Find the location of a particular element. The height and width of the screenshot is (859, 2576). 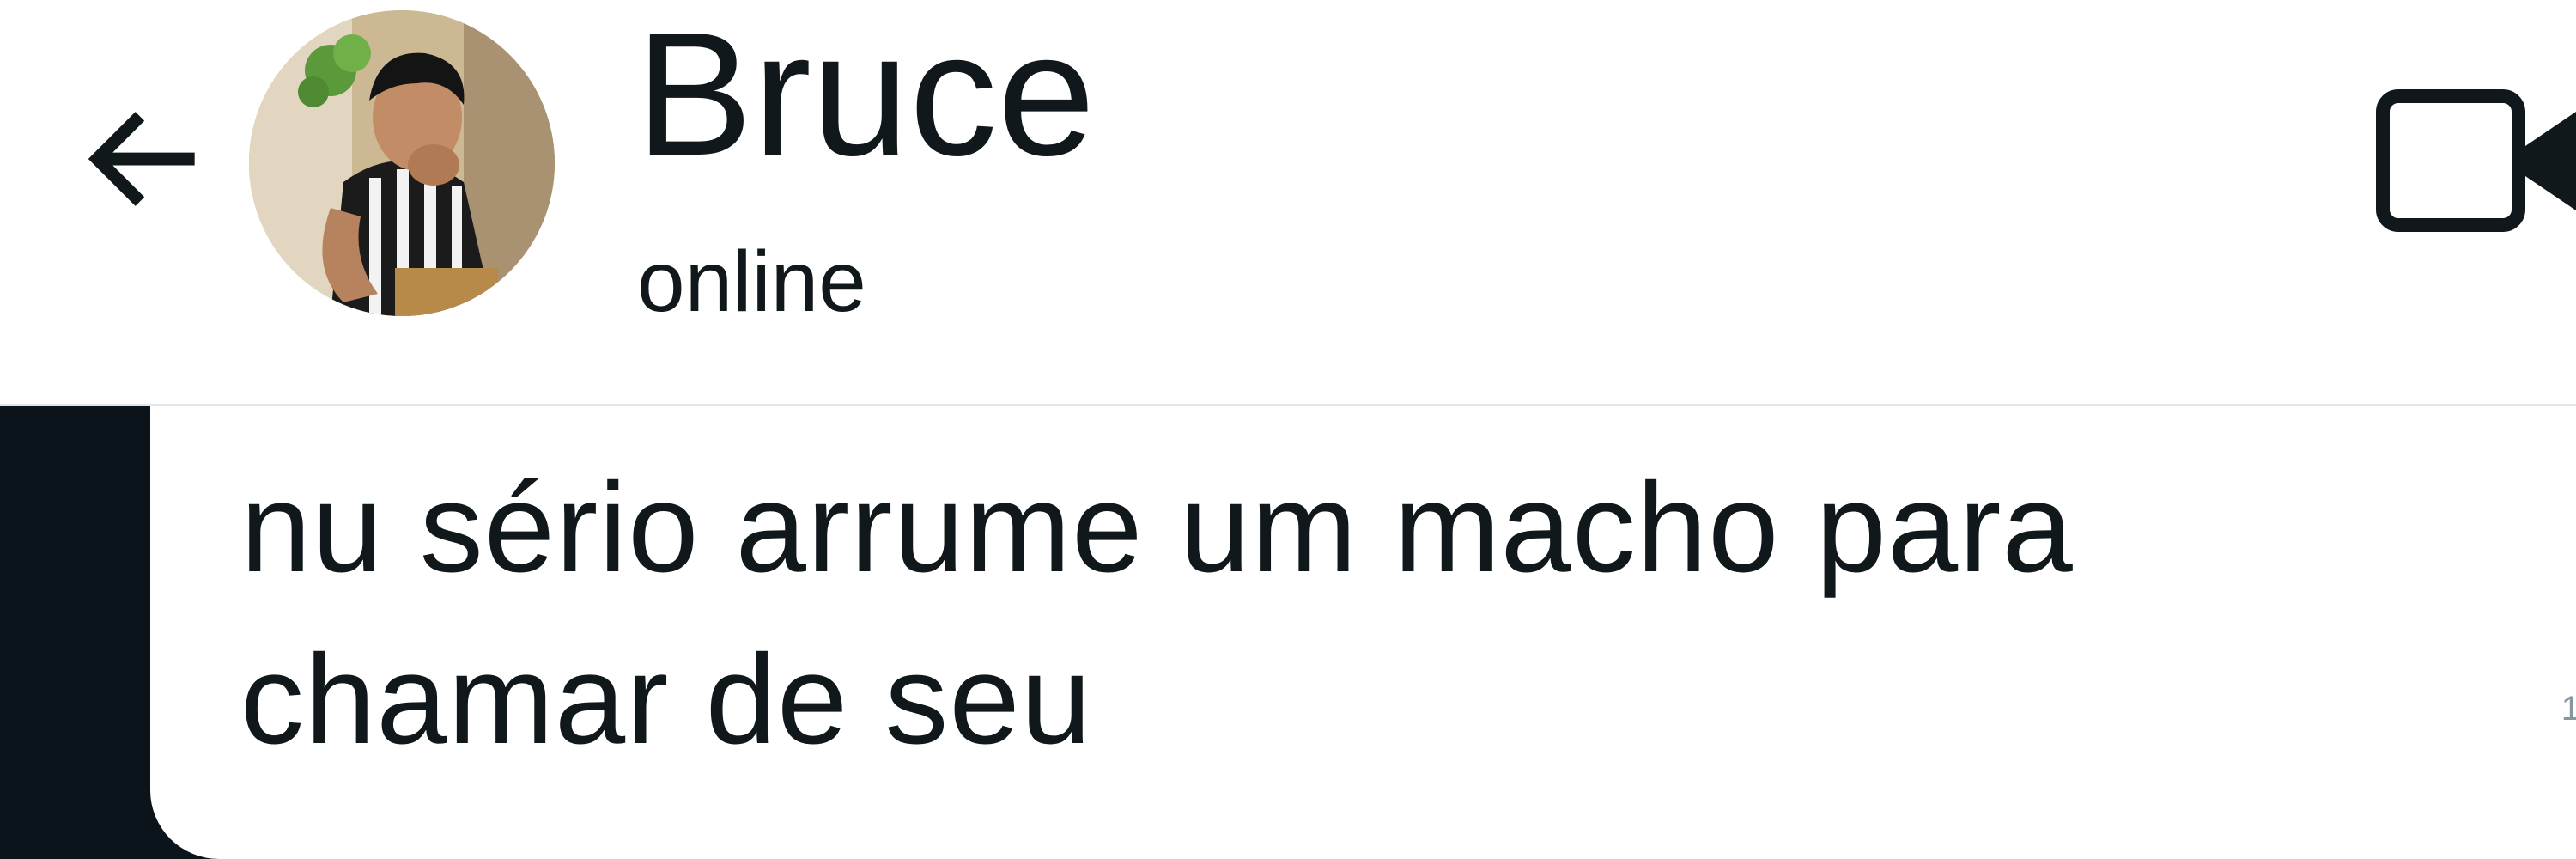

profile-photo is located at coordinates (402, 163).